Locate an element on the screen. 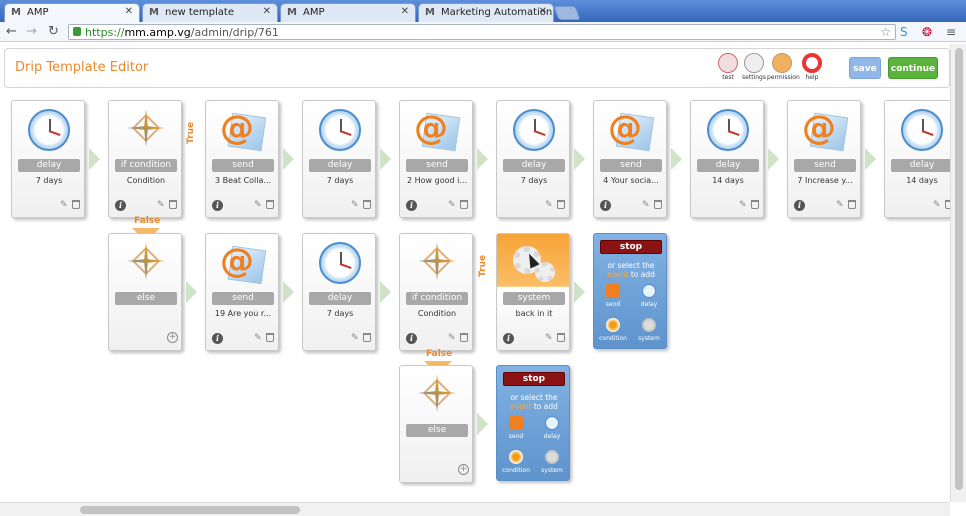  tab-marketing-automation: M Marketing Automation So ✕ is located at coordinates (486, 12).